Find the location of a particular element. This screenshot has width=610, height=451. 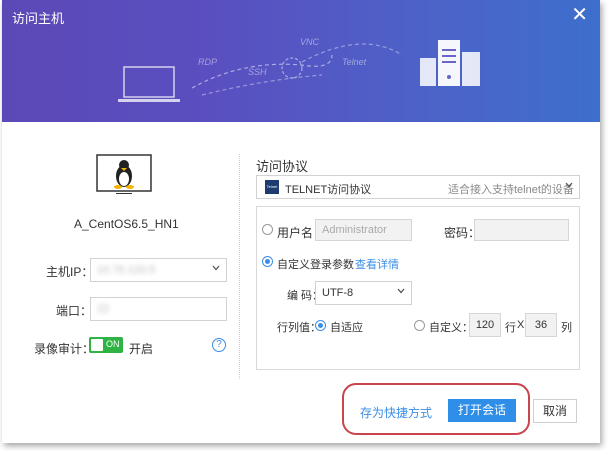

cancel-button: 取消 is located at coordinates (555, 411).